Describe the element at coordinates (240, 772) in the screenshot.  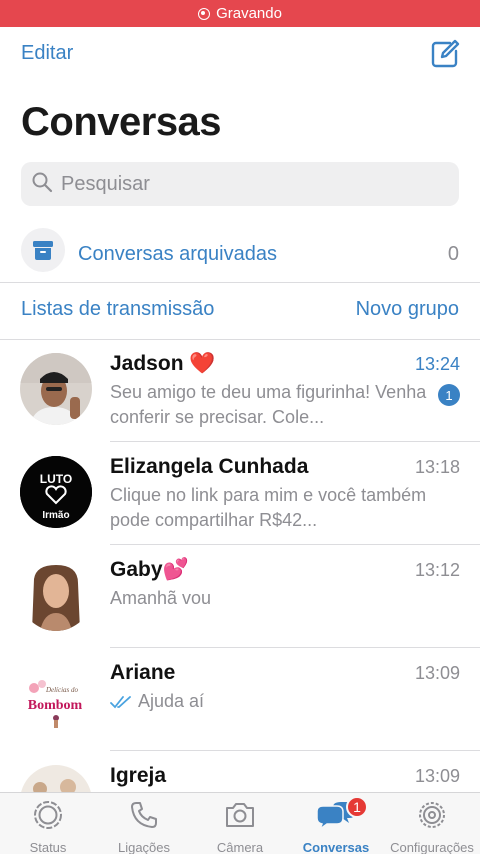
I see `chat-row-igreja: Igreja 13:09` at that location.